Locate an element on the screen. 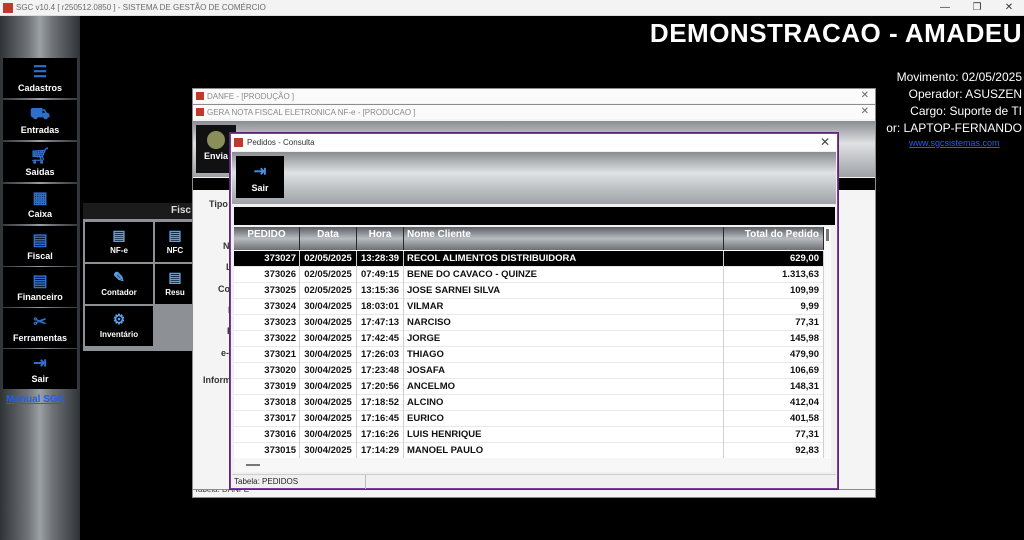 The width and height of the screenshot is (1024, 540). cell-total: 9,99 is located at coordinates (774, 307).